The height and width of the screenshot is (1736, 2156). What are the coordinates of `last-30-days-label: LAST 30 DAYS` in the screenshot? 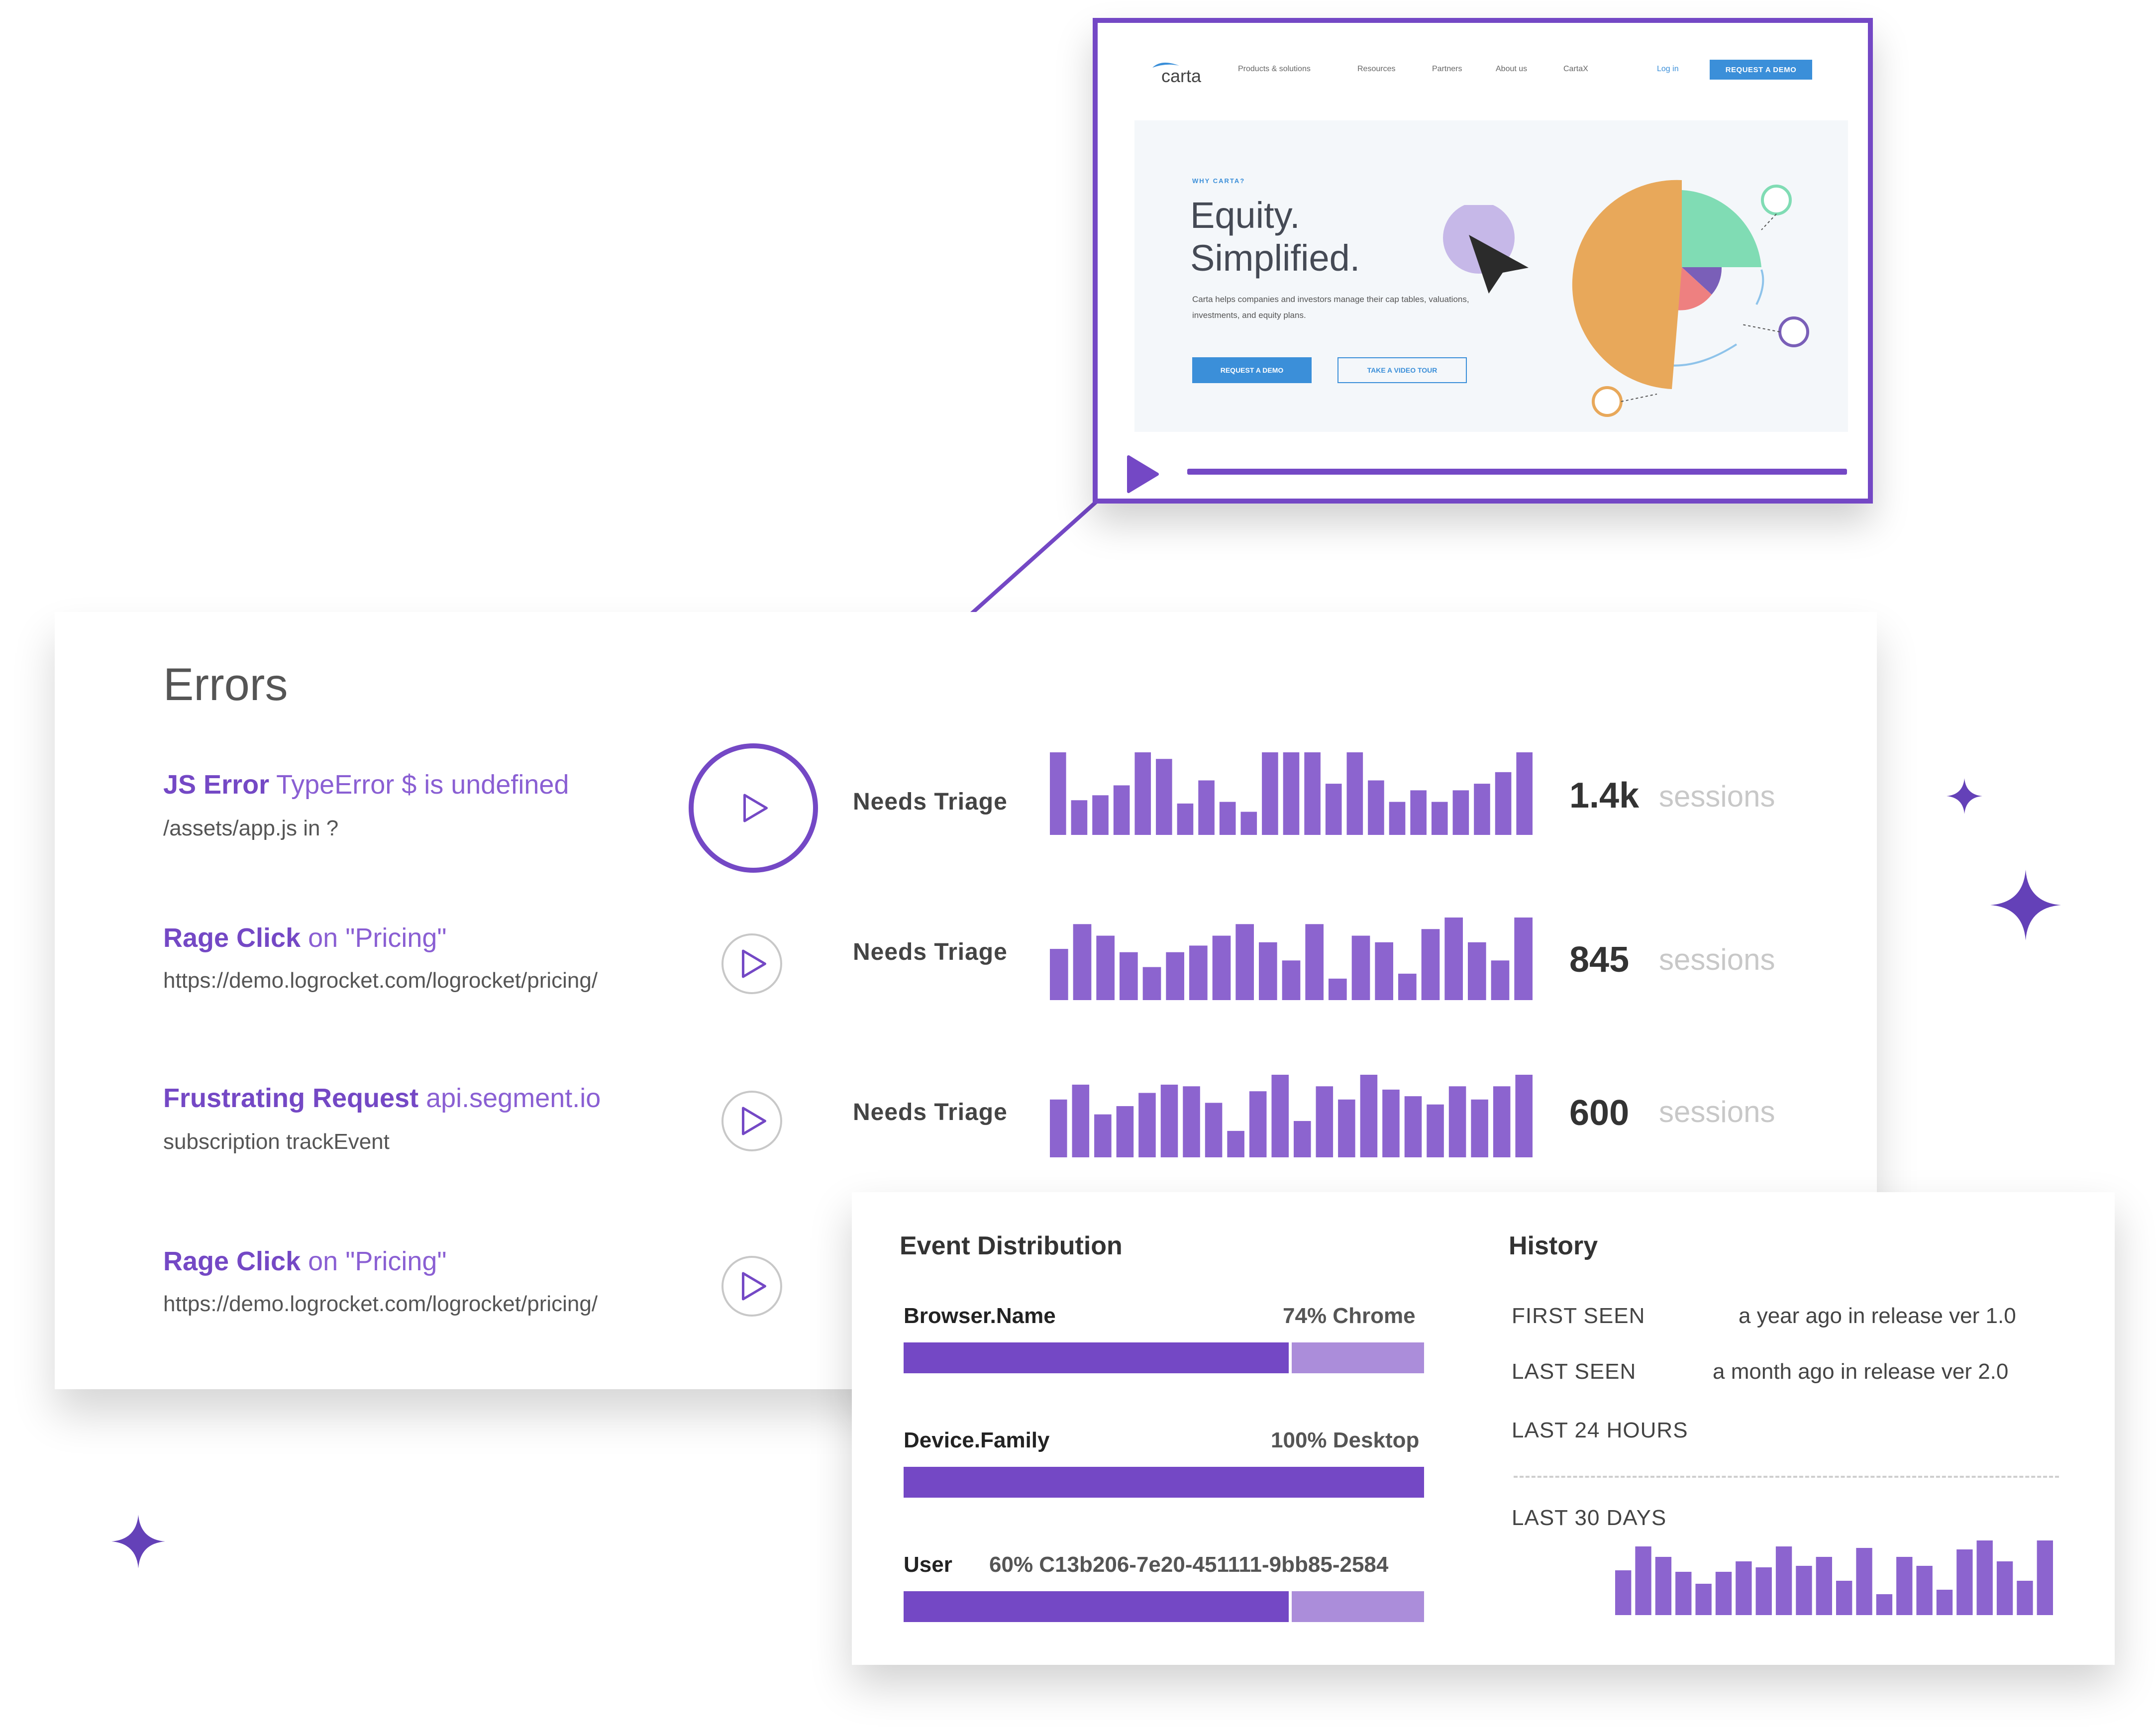 It's located at (1589, 1519).